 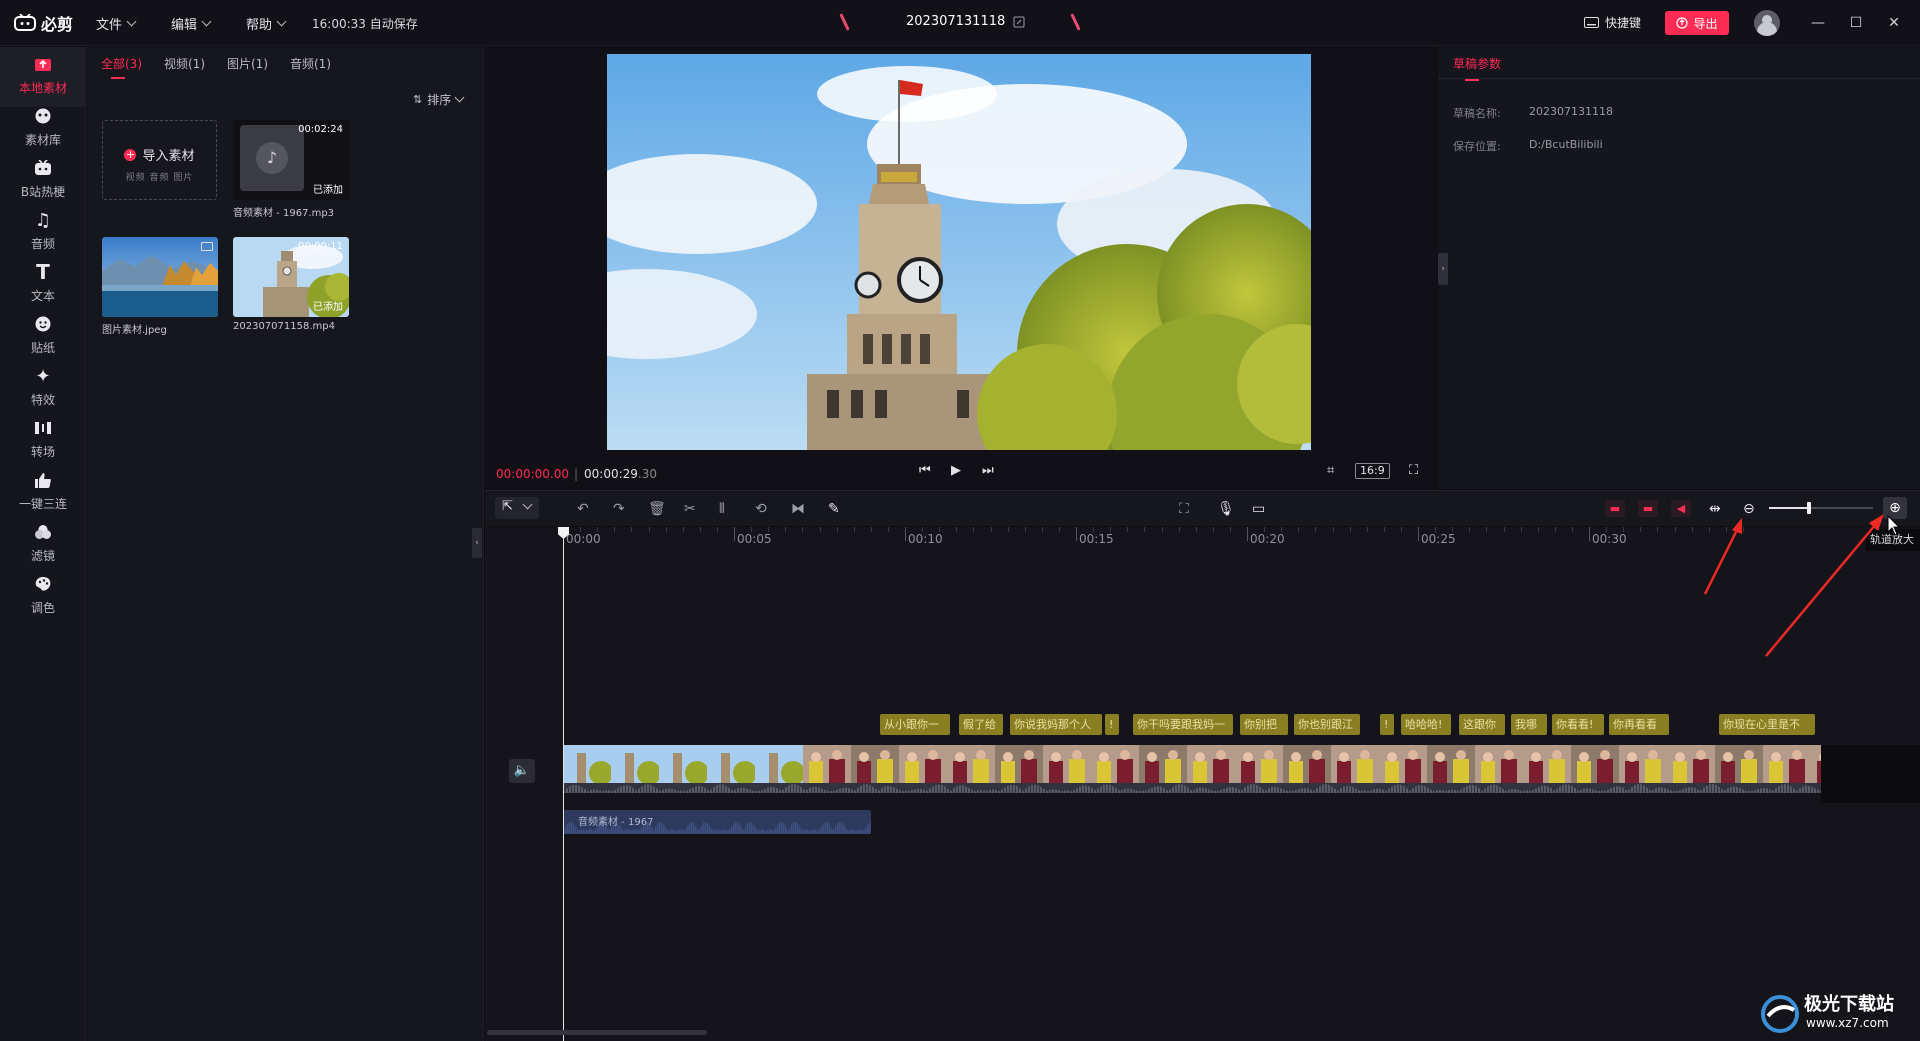 I want to click on annotation-arrow-zoom-out, so click(x=1722, y=556).